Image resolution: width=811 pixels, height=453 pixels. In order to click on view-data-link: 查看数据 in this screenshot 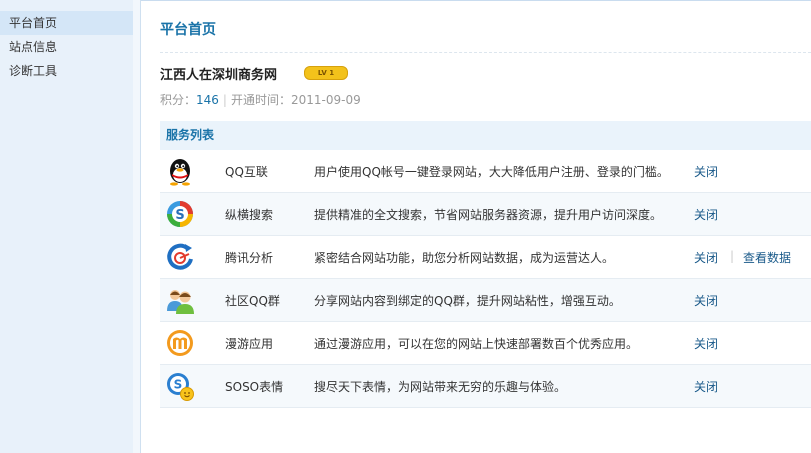, I will do `click(767, 257)`.